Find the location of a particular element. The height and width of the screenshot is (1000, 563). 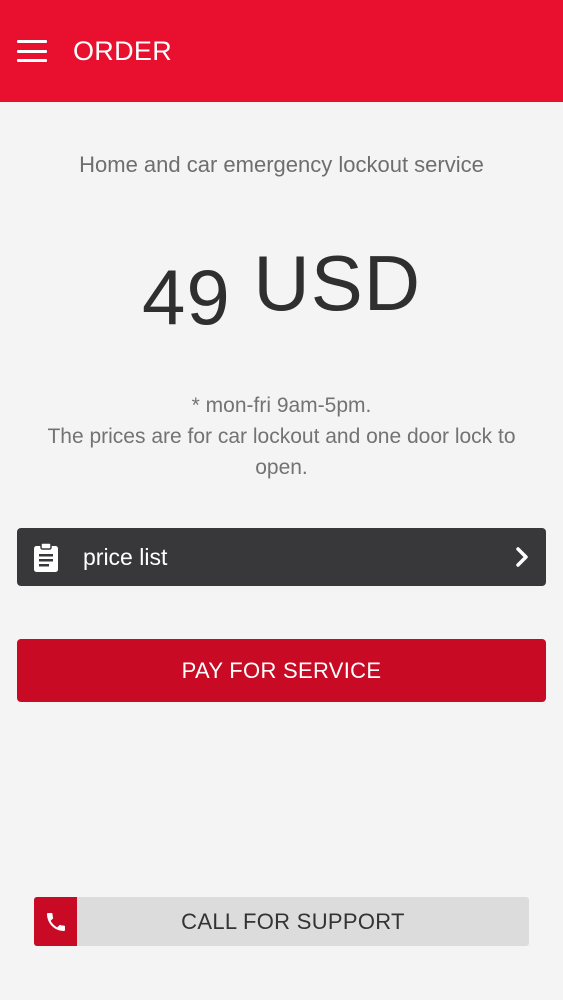

service-price: 49 USD is located at coordinates (281, 289).